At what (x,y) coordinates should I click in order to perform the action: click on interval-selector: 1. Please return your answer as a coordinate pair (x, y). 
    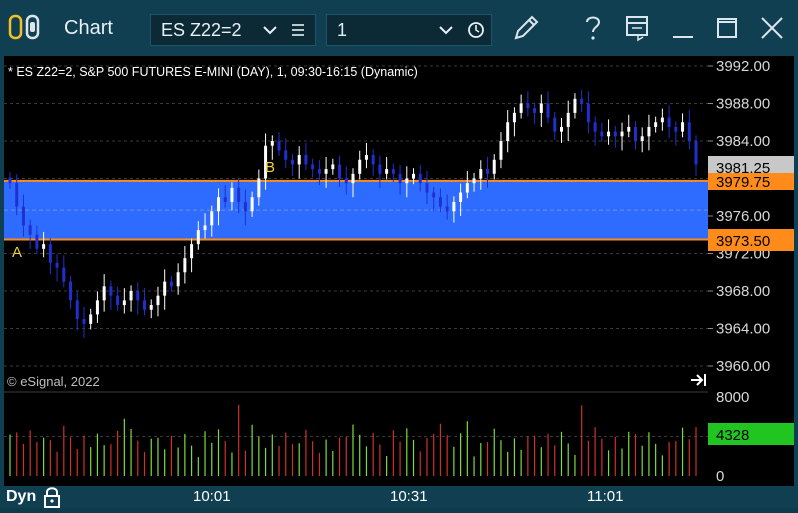
    Looking at the image, I should click on (409, 30).